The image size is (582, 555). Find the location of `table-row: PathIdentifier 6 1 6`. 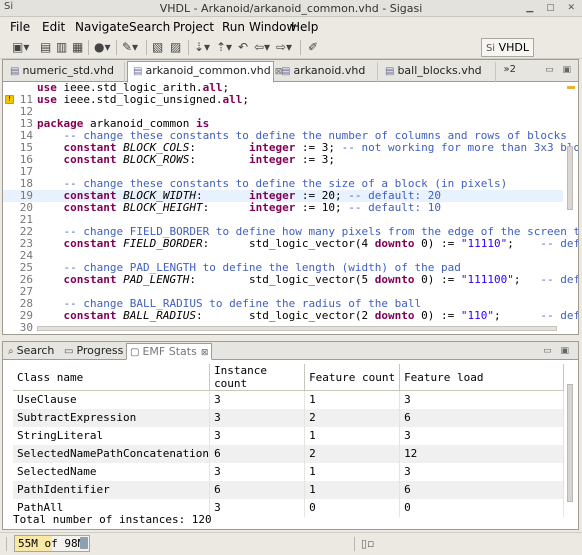

table-row: PathIdentifier 6 1 6 is located at coordinates (289, 489).